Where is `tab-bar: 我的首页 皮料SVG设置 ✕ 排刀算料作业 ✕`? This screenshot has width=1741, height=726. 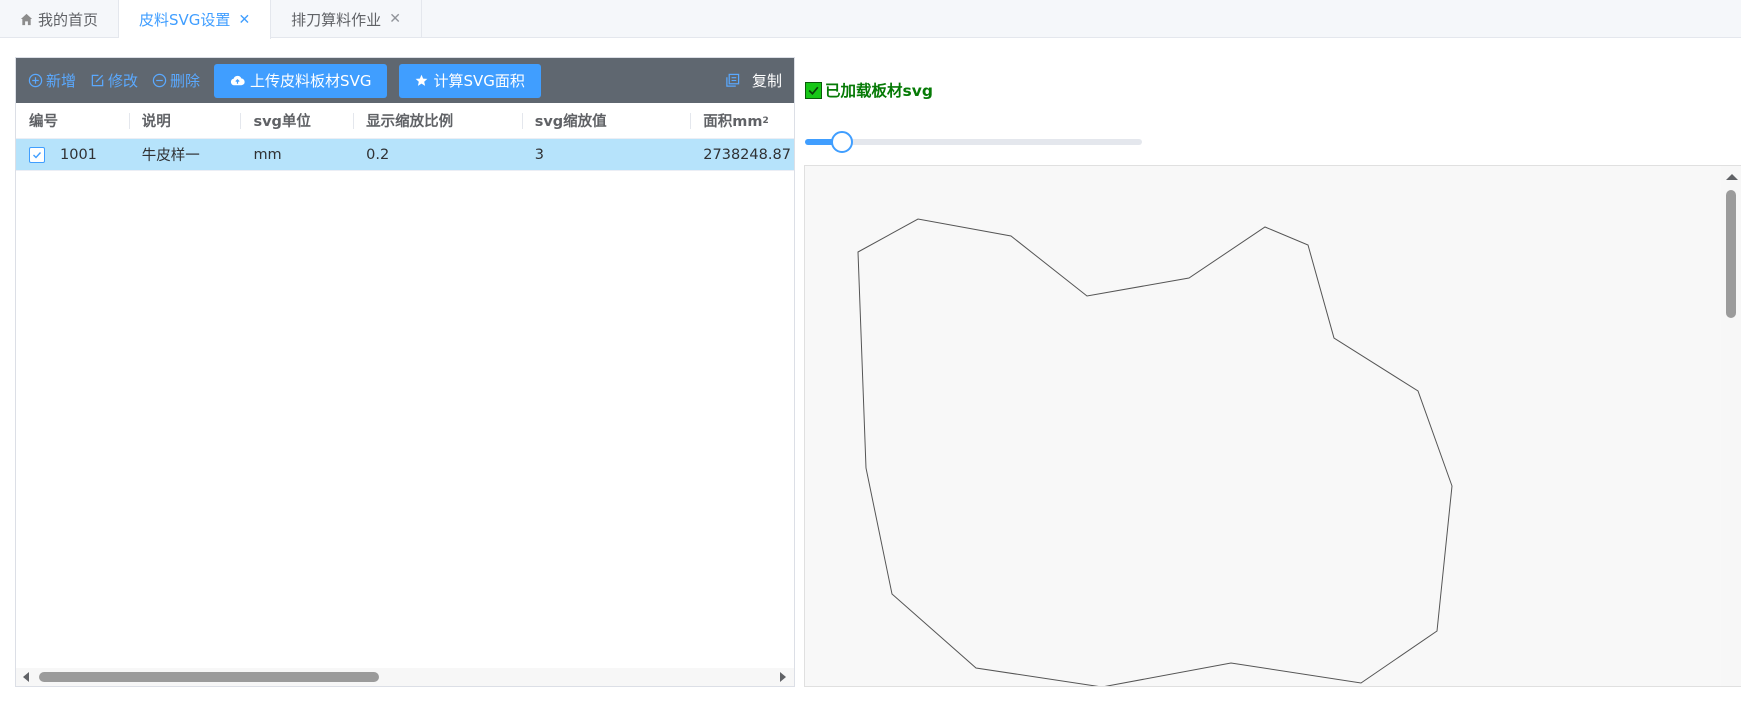
tab-bar: 我的首页 皮料SVG设置 ✕ 排刀算料作业 ✕ is located at coordinates (870, 19).